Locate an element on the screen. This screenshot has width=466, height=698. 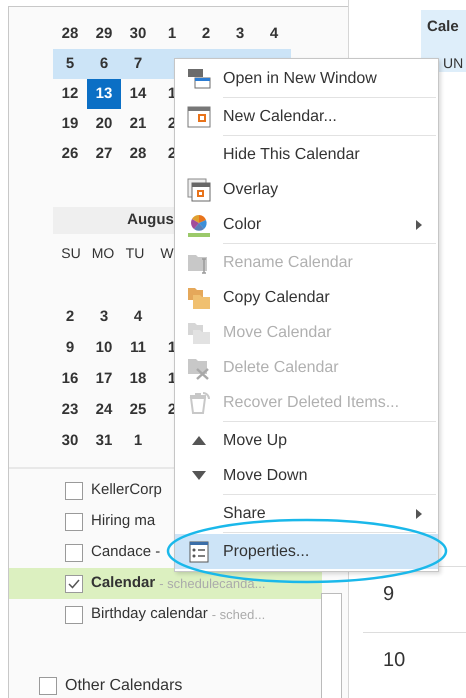
calendar-day: 16 is located at coordinates (70, 379).